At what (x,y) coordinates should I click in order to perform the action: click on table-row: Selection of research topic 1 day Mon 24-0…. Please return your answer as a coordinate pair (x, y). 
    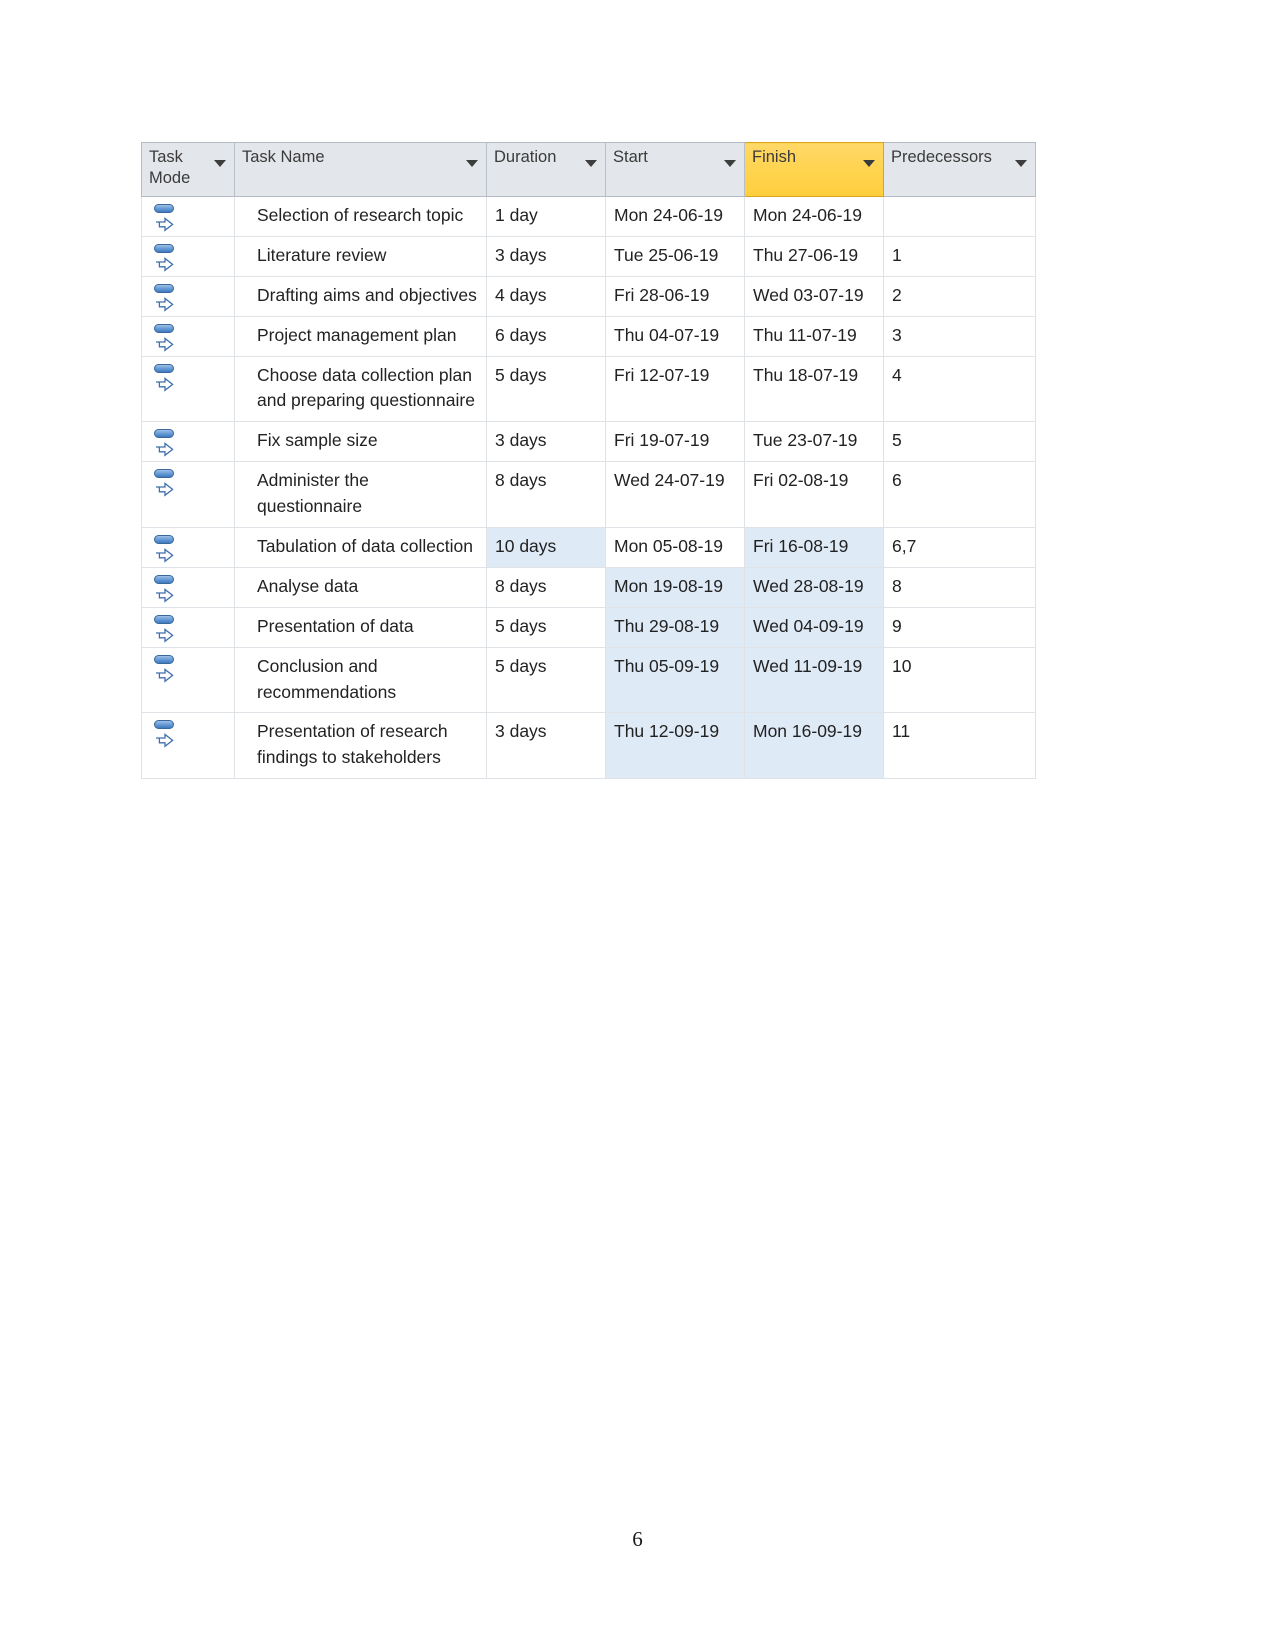
    Looking at the image, I should click on (588, 216).